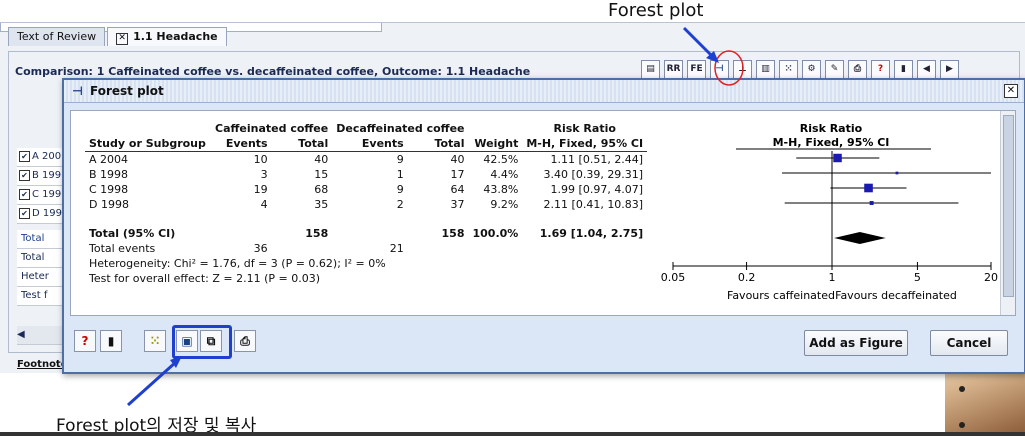 This screenshot has width=1025, height=436. What do you see at coordinates (831, 128) in the screenshot?
I see `plot-risk-ratio-header: Risk Ratio` at bounding box center [831, 128].